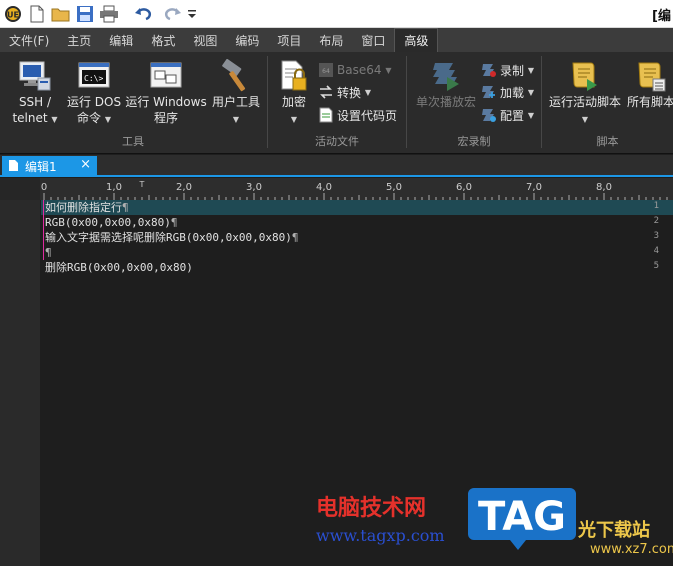  Describe the element at coordinates (445, 102) in the screenshot. I see `replay-macro-label: 单次播放宏` at that location.